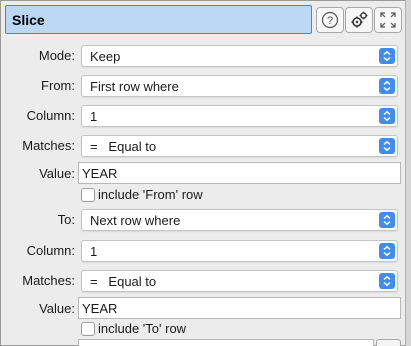 This screenshot has width=411, height=346. I want to click on partial-input, so click(226, 342).